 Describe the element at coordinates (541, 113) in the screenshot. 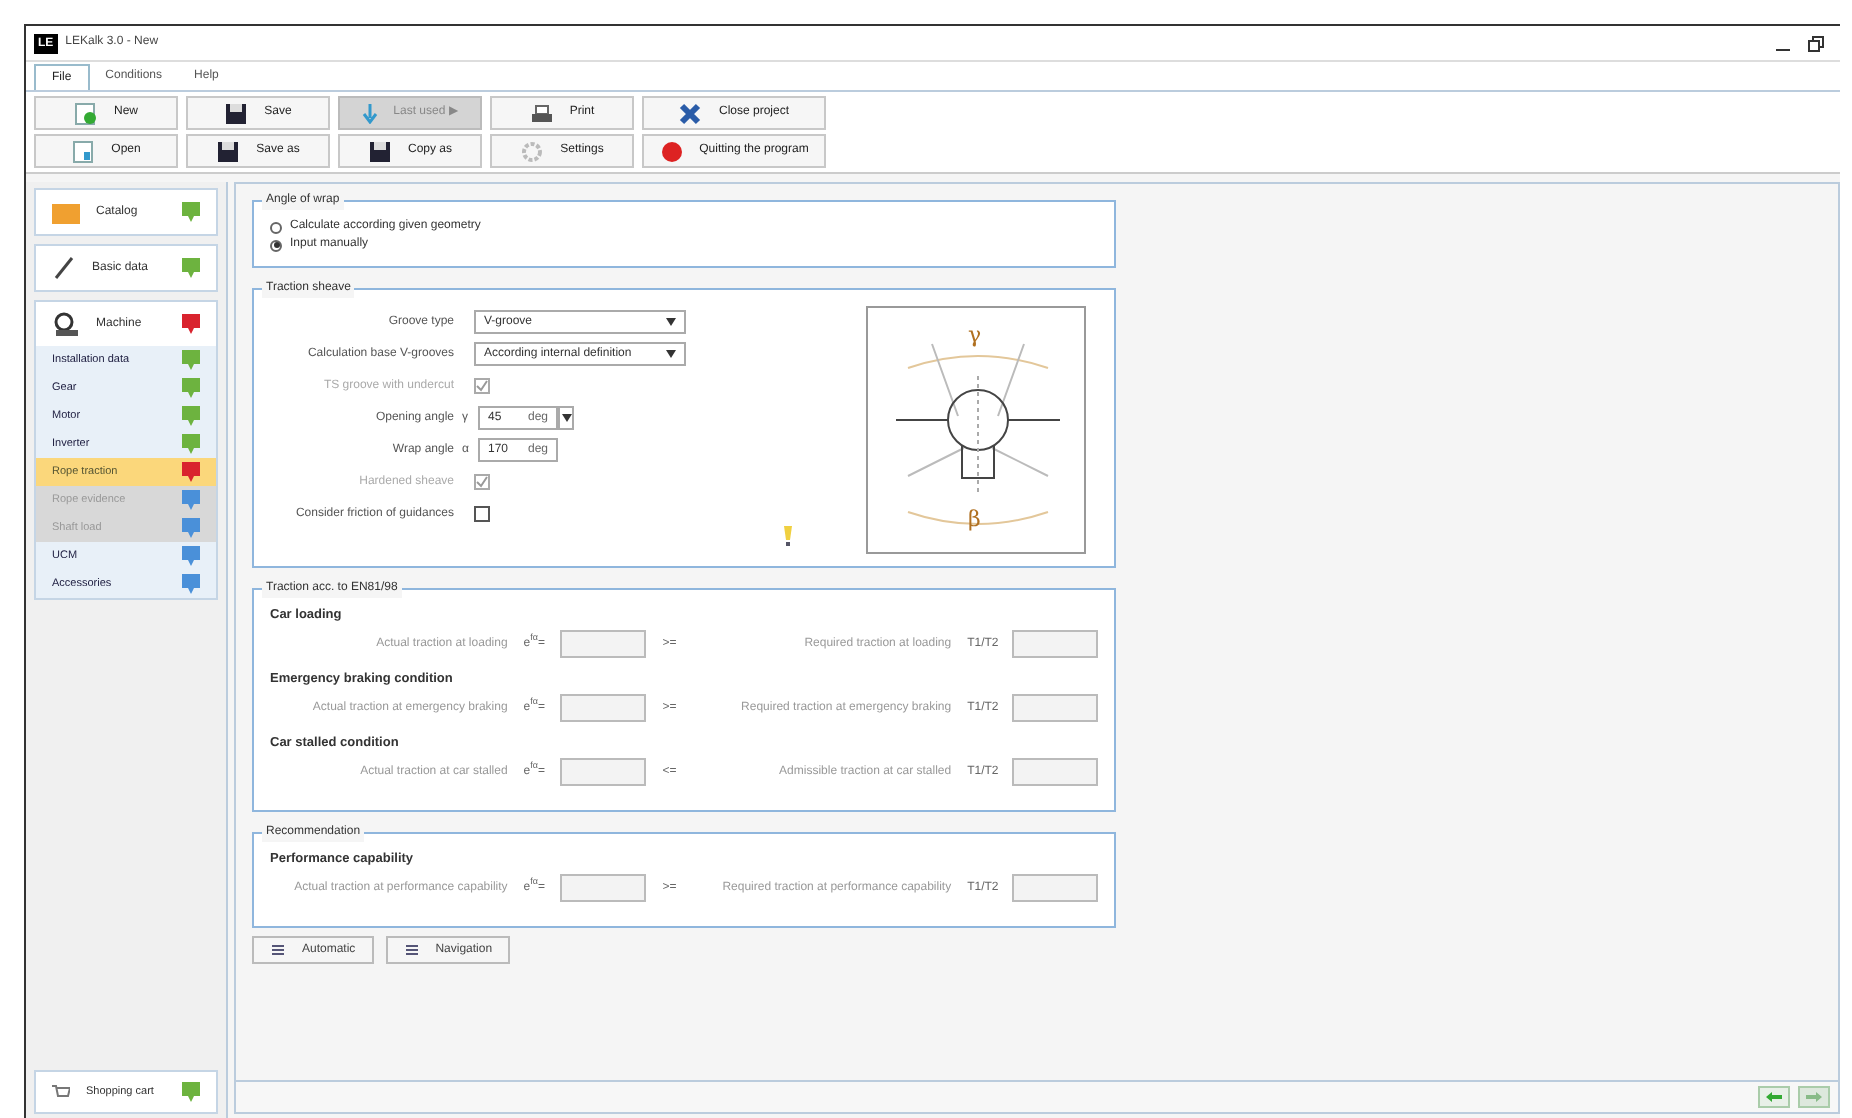

I see `printer-icon` at that location.